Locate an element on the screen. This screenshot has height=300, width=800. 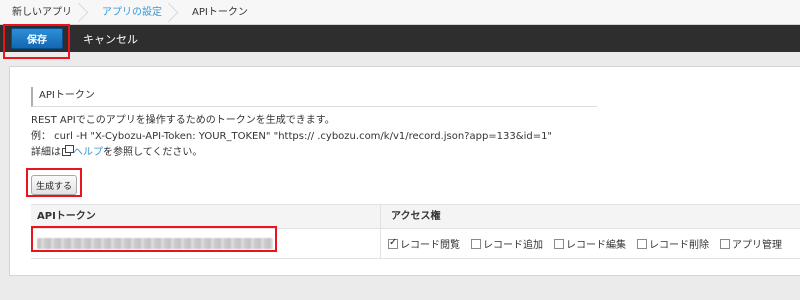
breadcrumb-item-app-settings: アプリの設定 is located at coordinates (135, 12).